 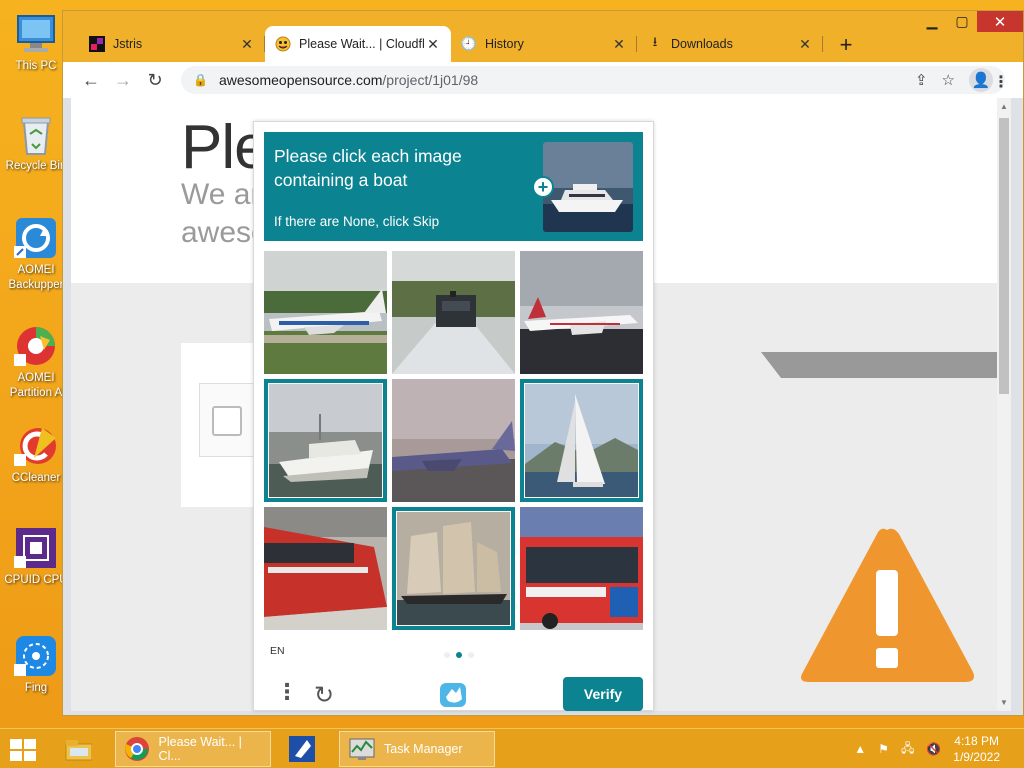 I want to click on tab-cloudflare: Please Wait... | Cloudflare ✕, so click(x=358, y=44).